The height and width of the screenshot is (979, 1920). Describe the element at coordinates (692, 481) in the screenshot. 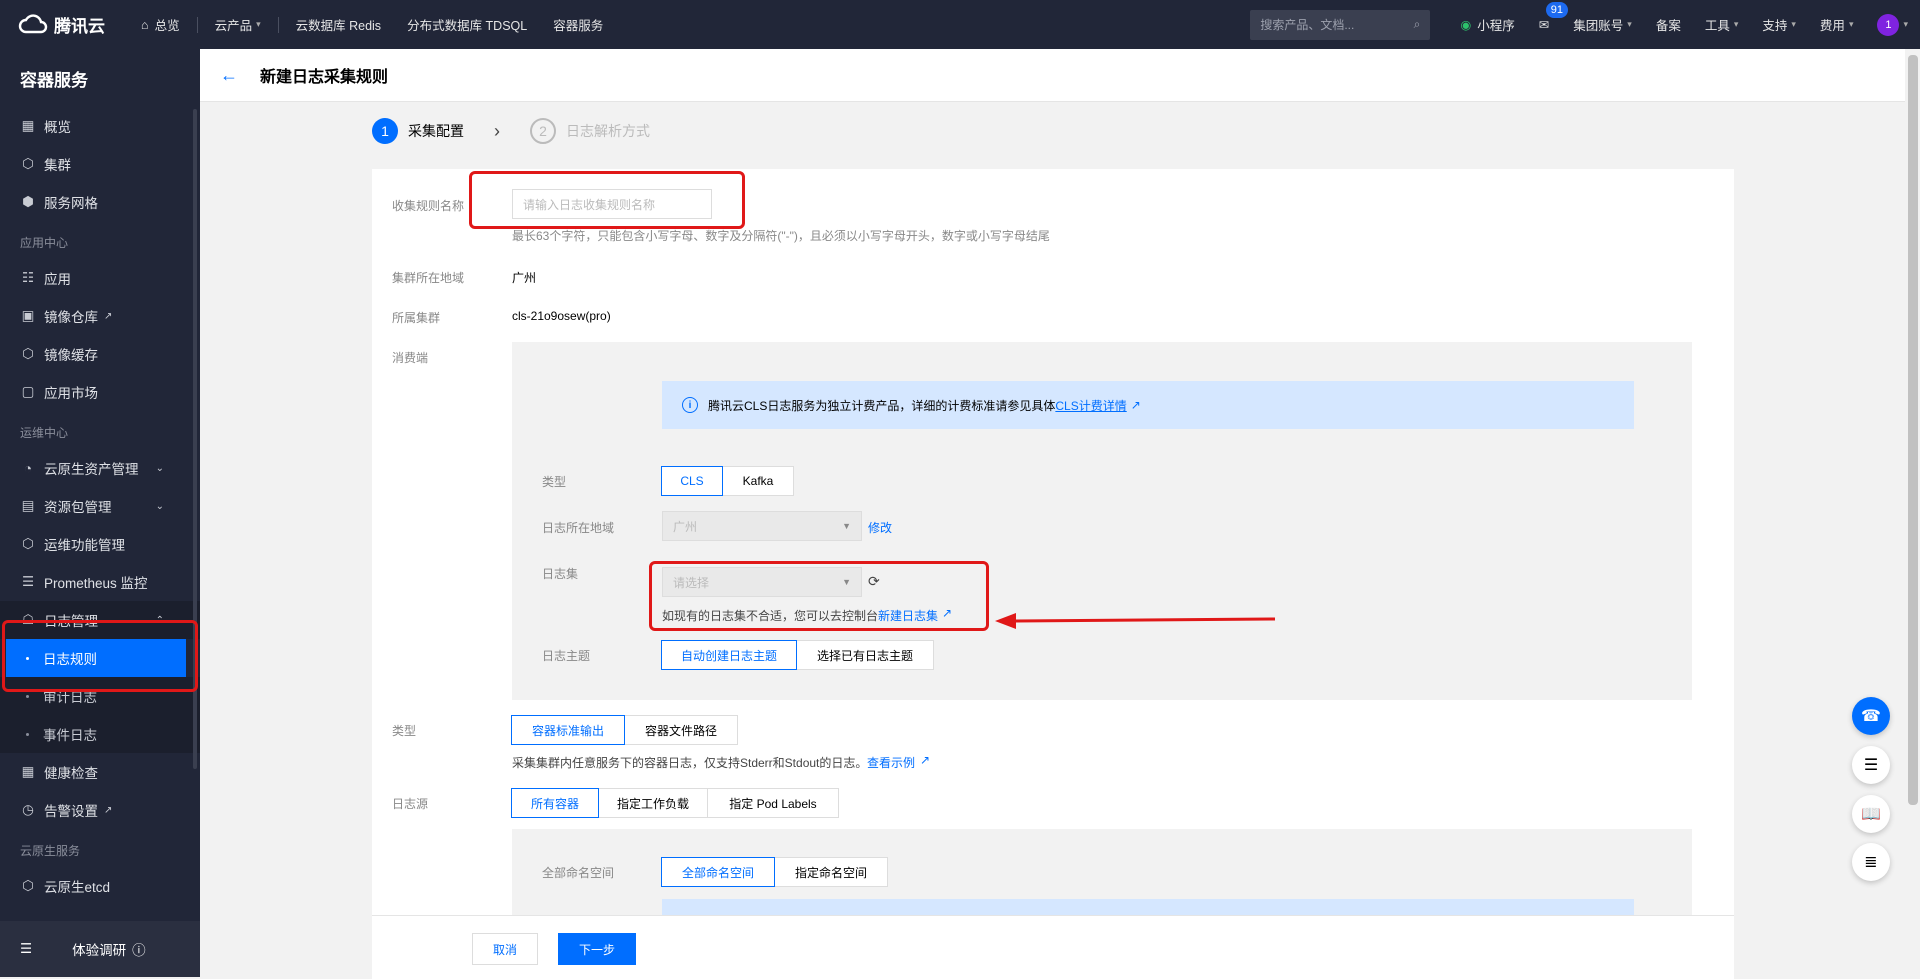

I see `type-cls-button: CLS` at that location.